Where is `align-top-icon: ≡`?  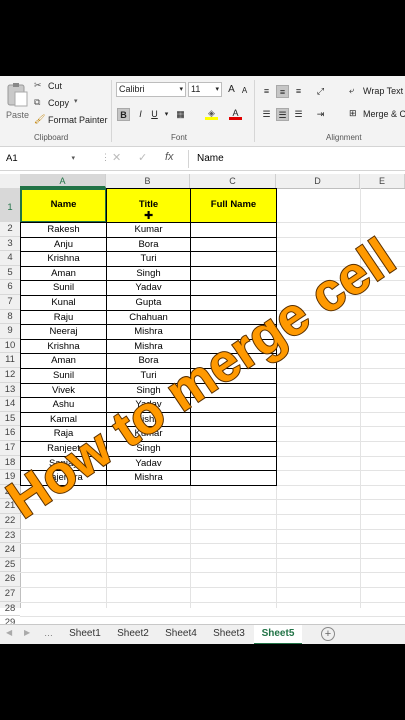
align-top-icon: ≡ is located at coordinates (266, 91).